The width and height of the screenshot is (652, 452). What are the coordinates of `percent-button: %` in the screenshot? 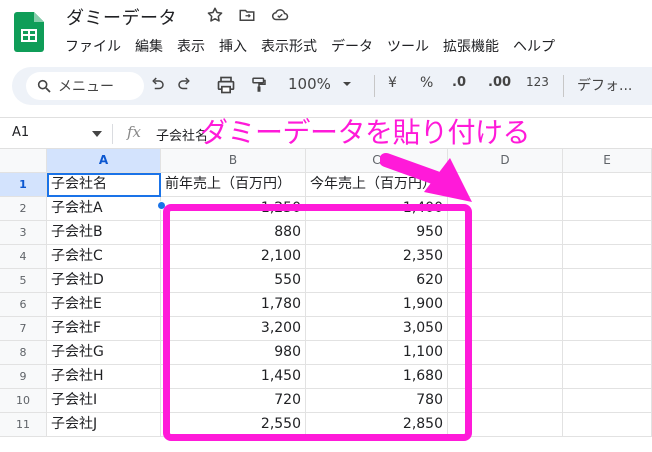 It's located at (426, 83).